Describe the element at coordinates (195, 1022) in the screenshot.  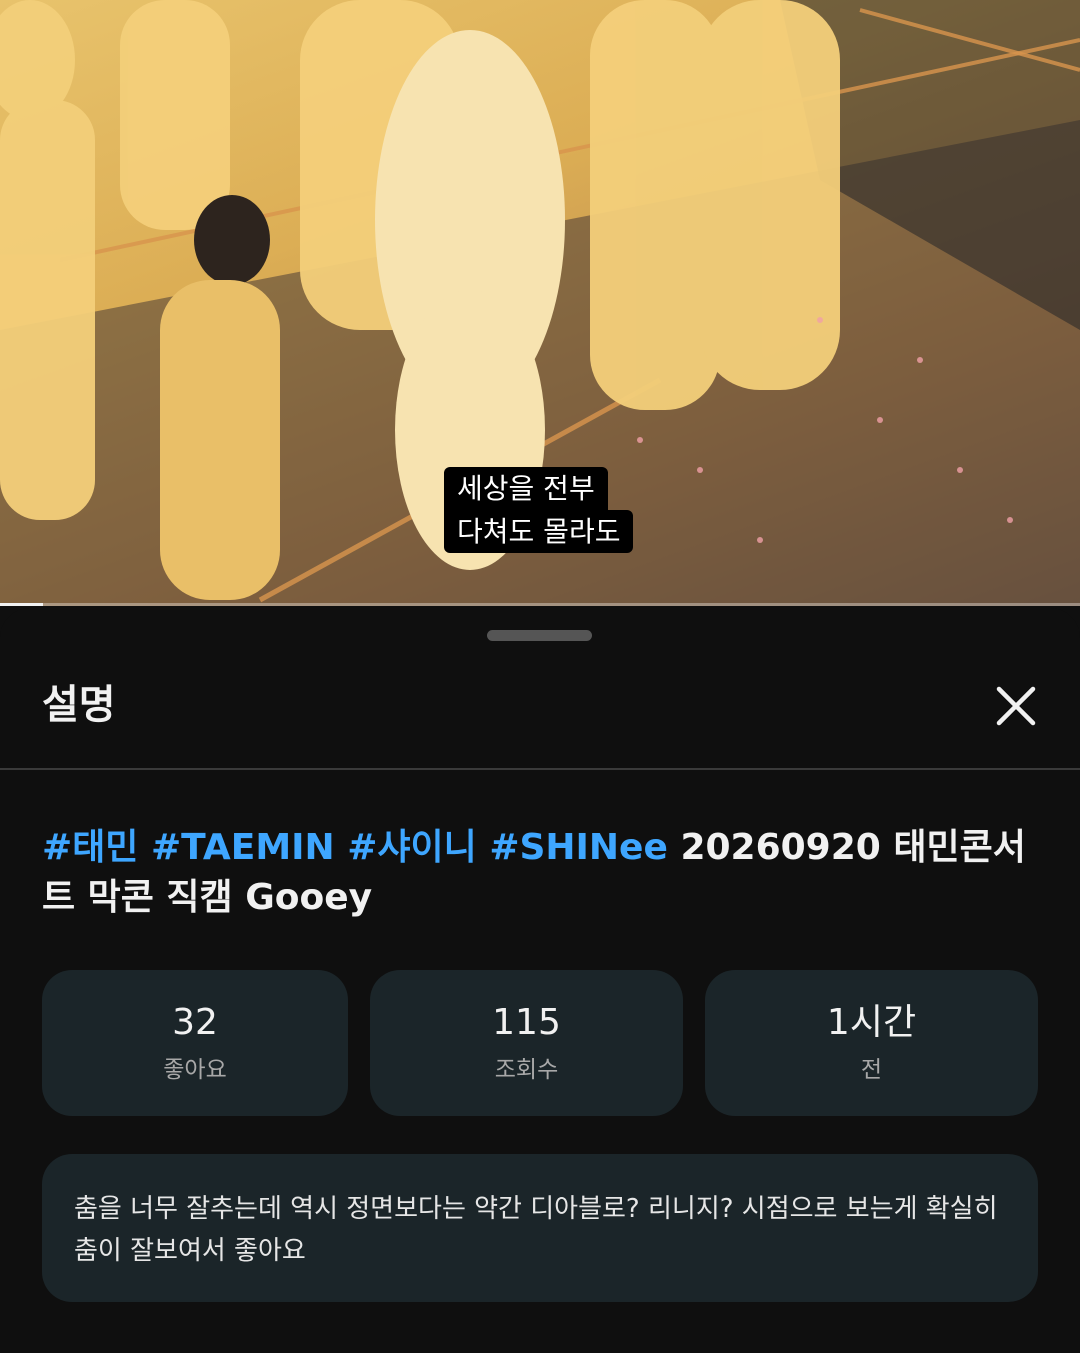
I see `likes-count: 32` at that location.